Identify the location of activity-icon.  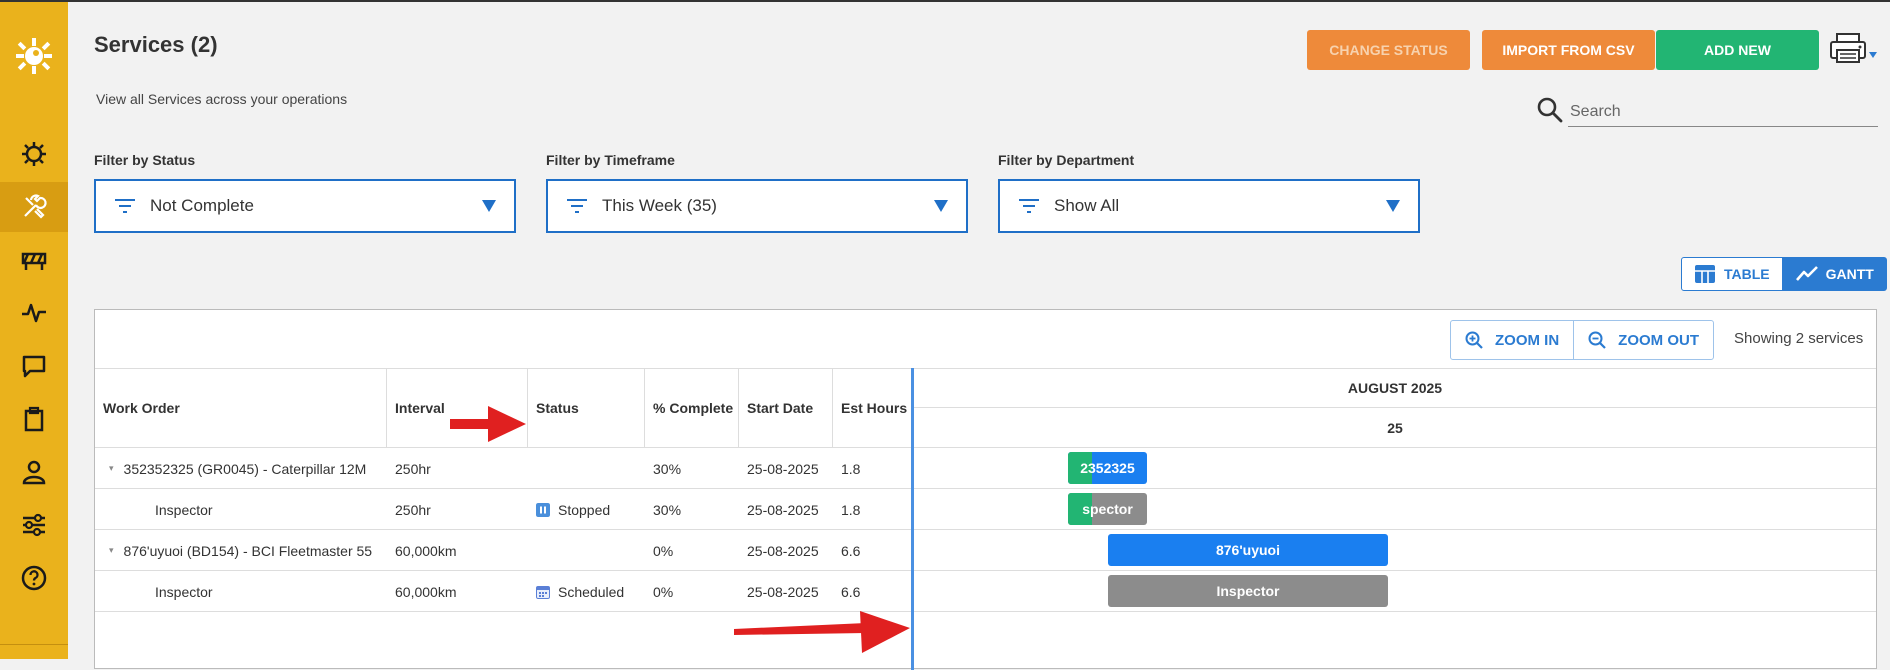
(34, 313).